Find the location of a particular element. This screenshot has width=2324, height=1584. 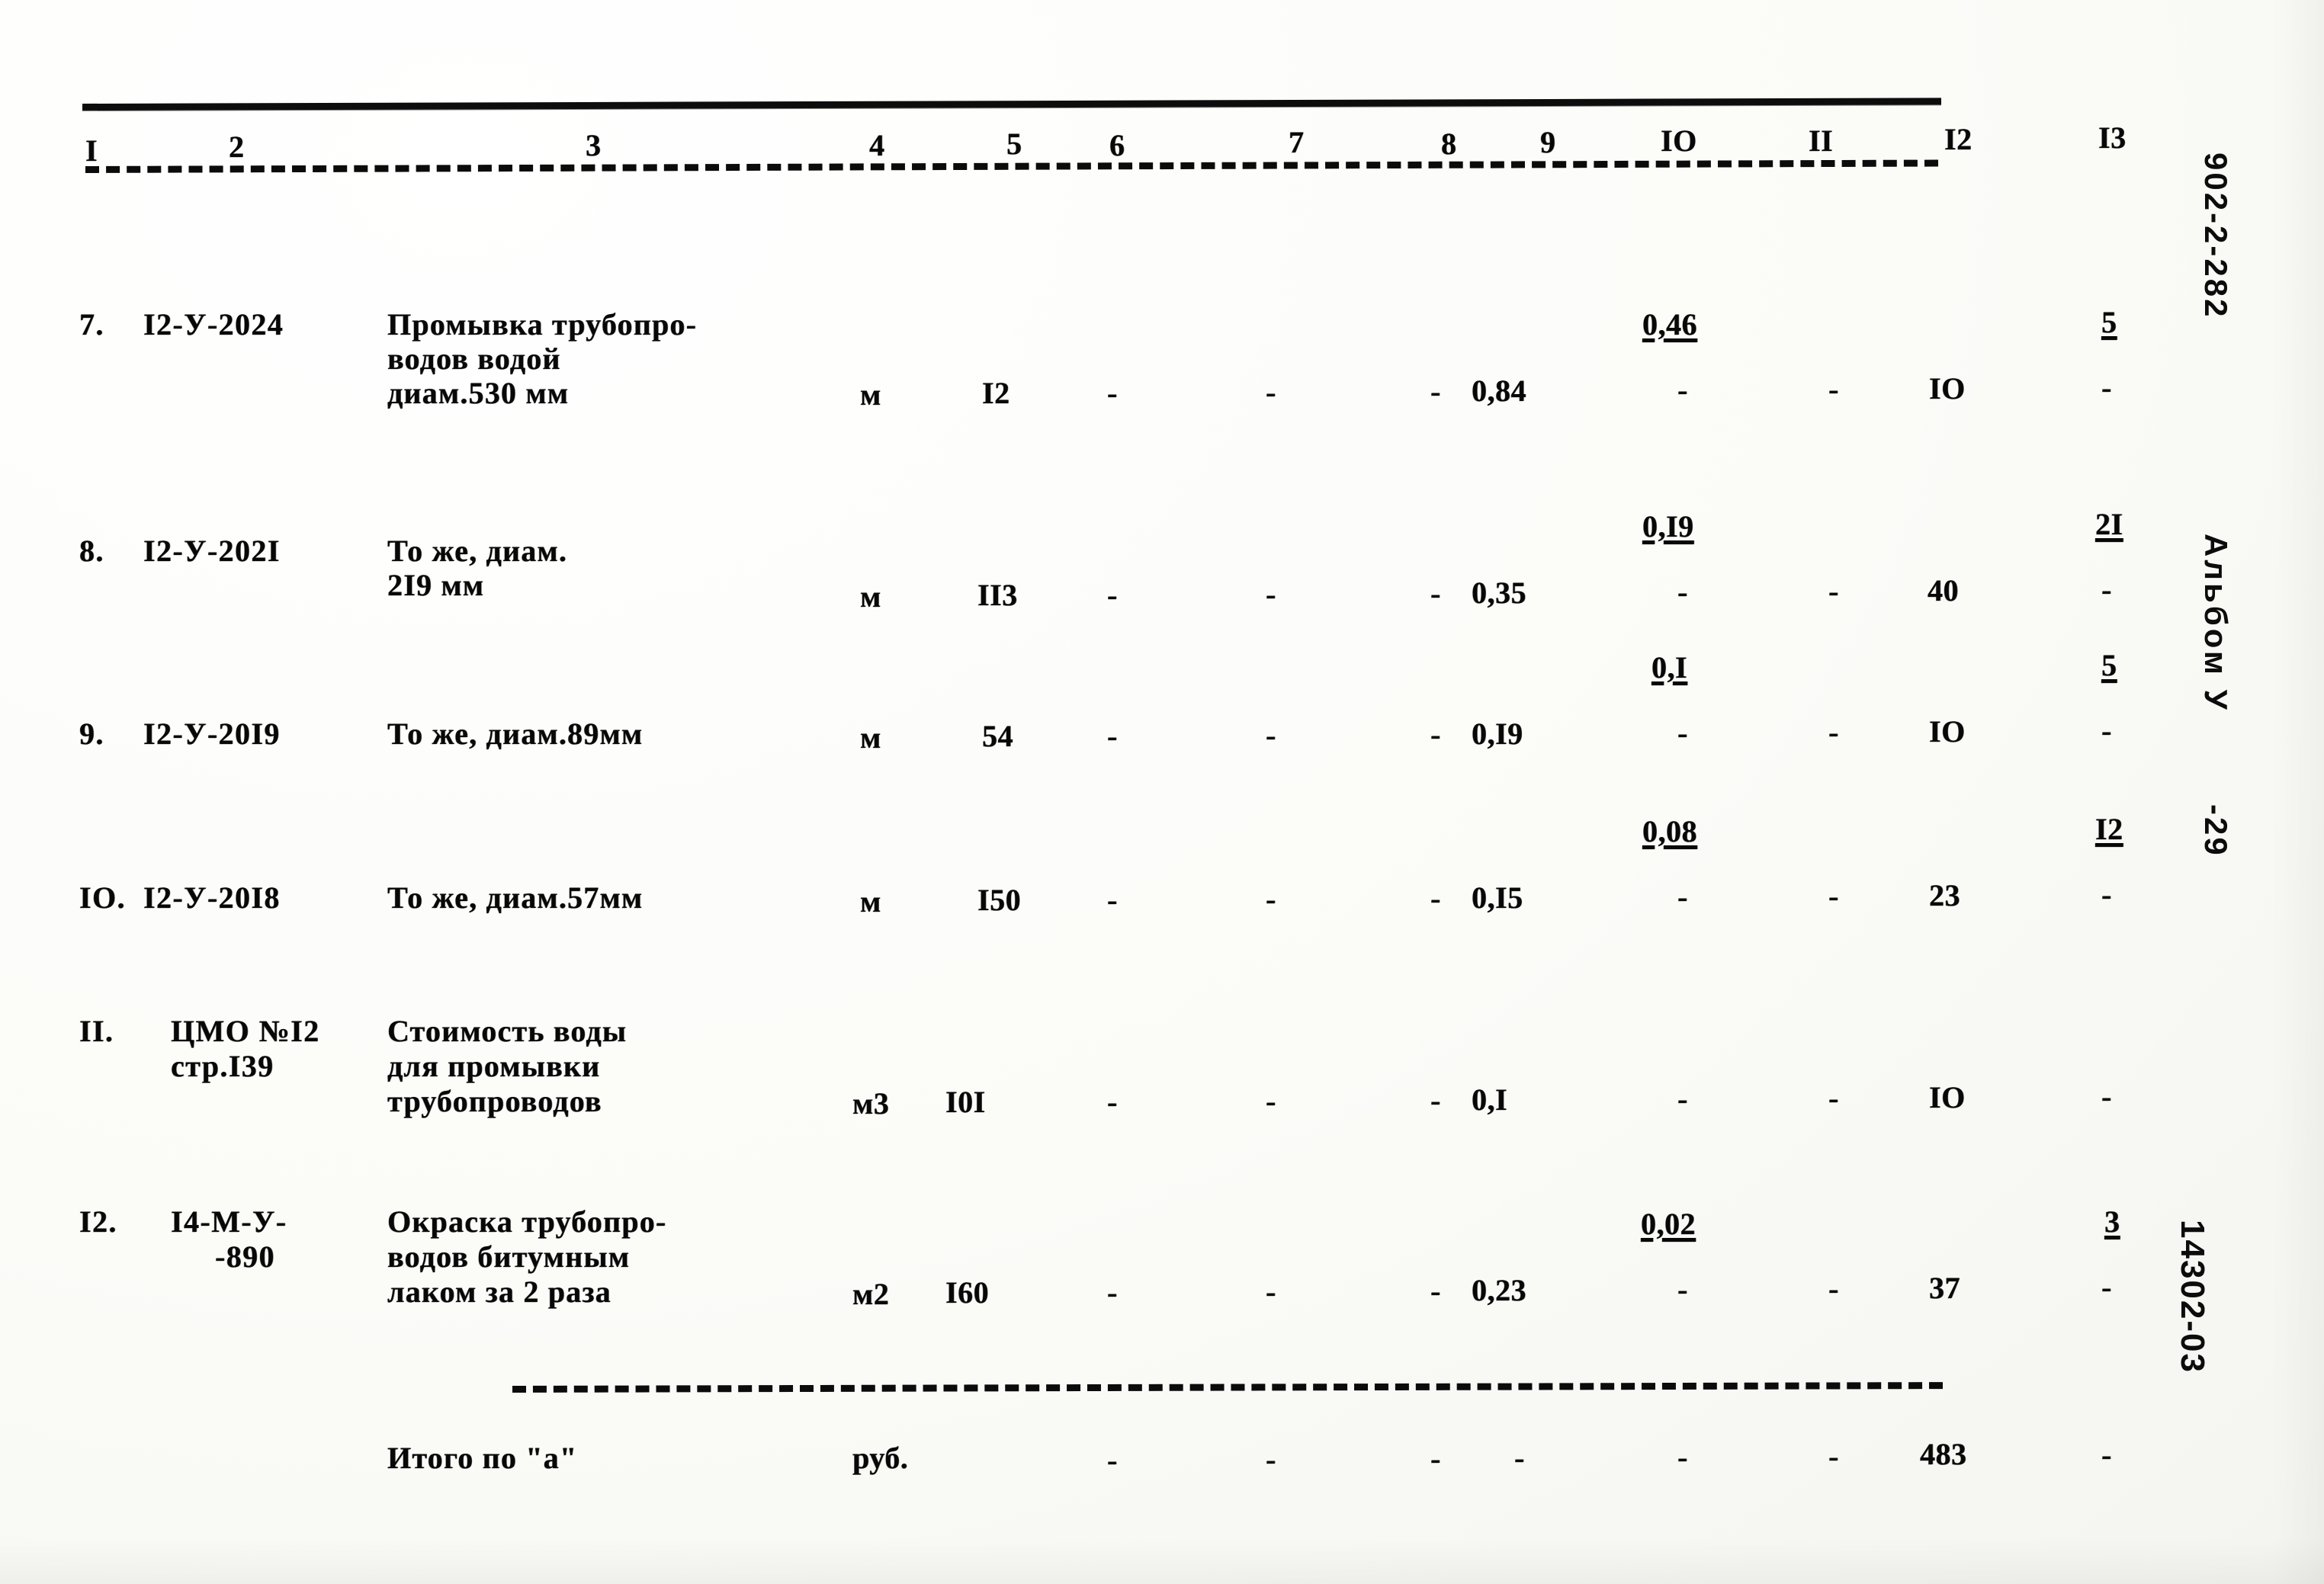

total-row-col12: 483 is located at coordinates (1944, 1454).